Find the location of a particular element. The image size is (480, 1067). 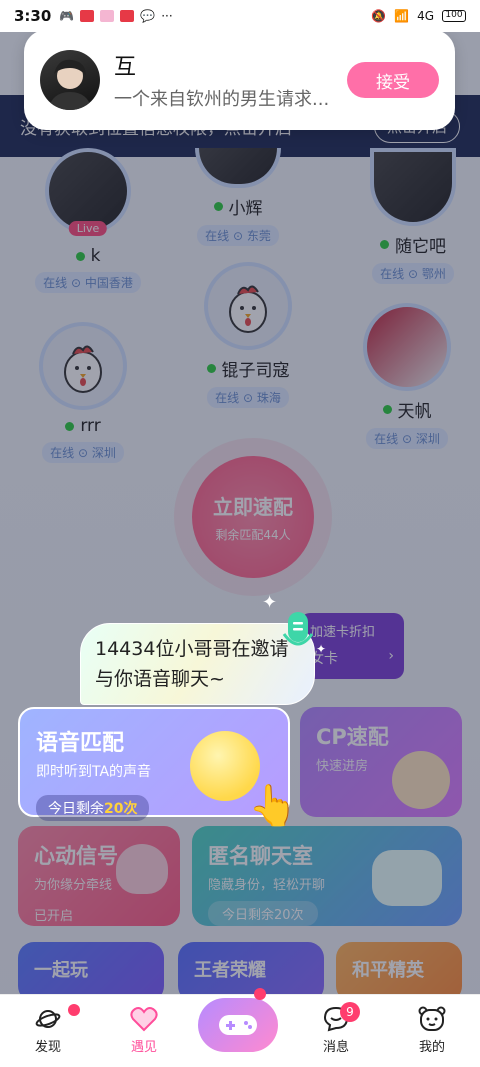

discover-red-dot is located at coordinates (74, 1010).